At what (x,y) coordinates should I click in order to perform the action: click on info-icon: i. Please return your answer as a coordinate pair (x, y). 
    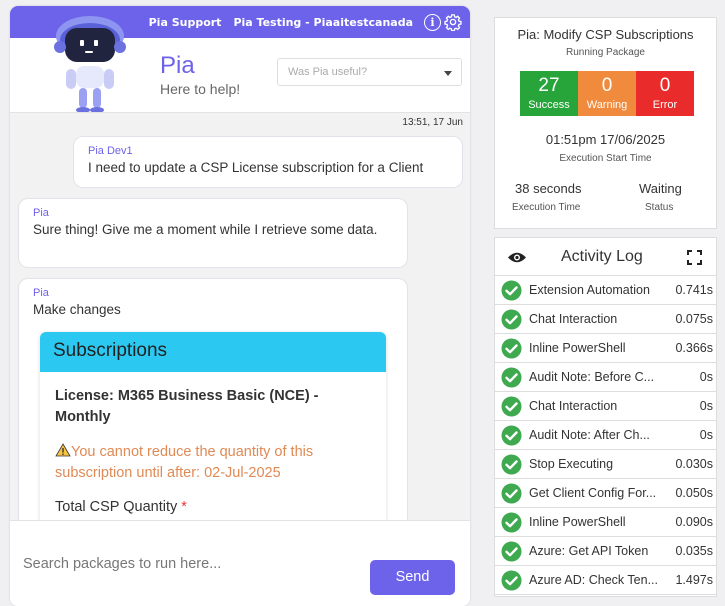
    Looking at the image, I should click on (432, 22).